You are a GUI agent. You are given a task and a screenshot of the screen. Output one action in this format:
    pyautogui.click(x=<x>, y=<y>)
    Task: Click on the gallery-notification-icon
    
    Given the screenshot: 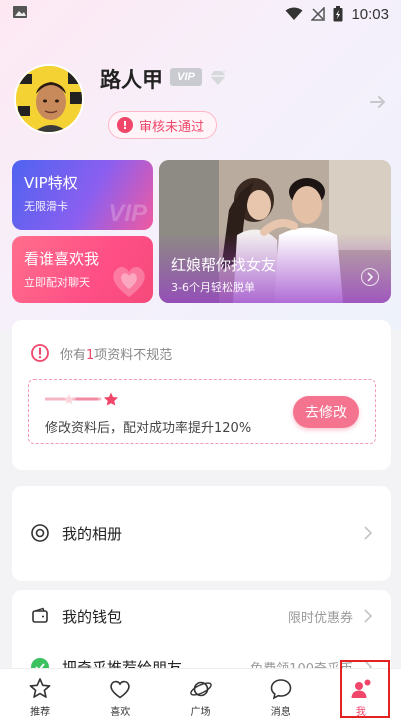 What is the action you would take?
    pyautogui.click(x=20, y=12)
    